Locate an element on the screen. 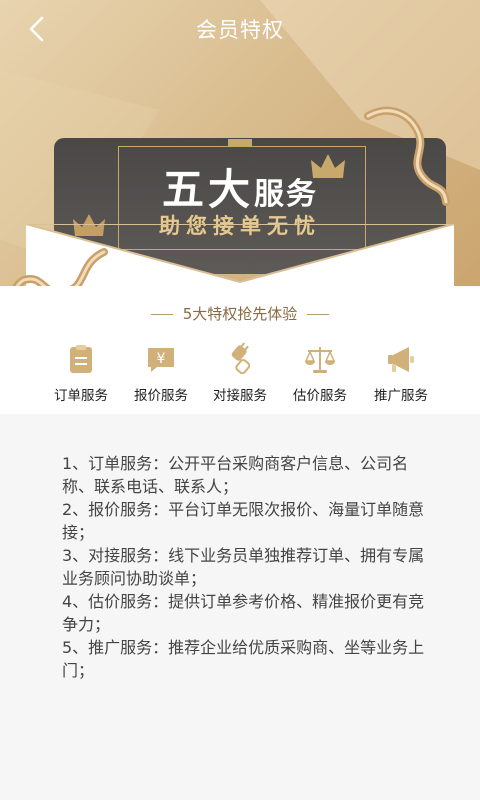  ribbon-decoration is located at coordinates (407, 156).